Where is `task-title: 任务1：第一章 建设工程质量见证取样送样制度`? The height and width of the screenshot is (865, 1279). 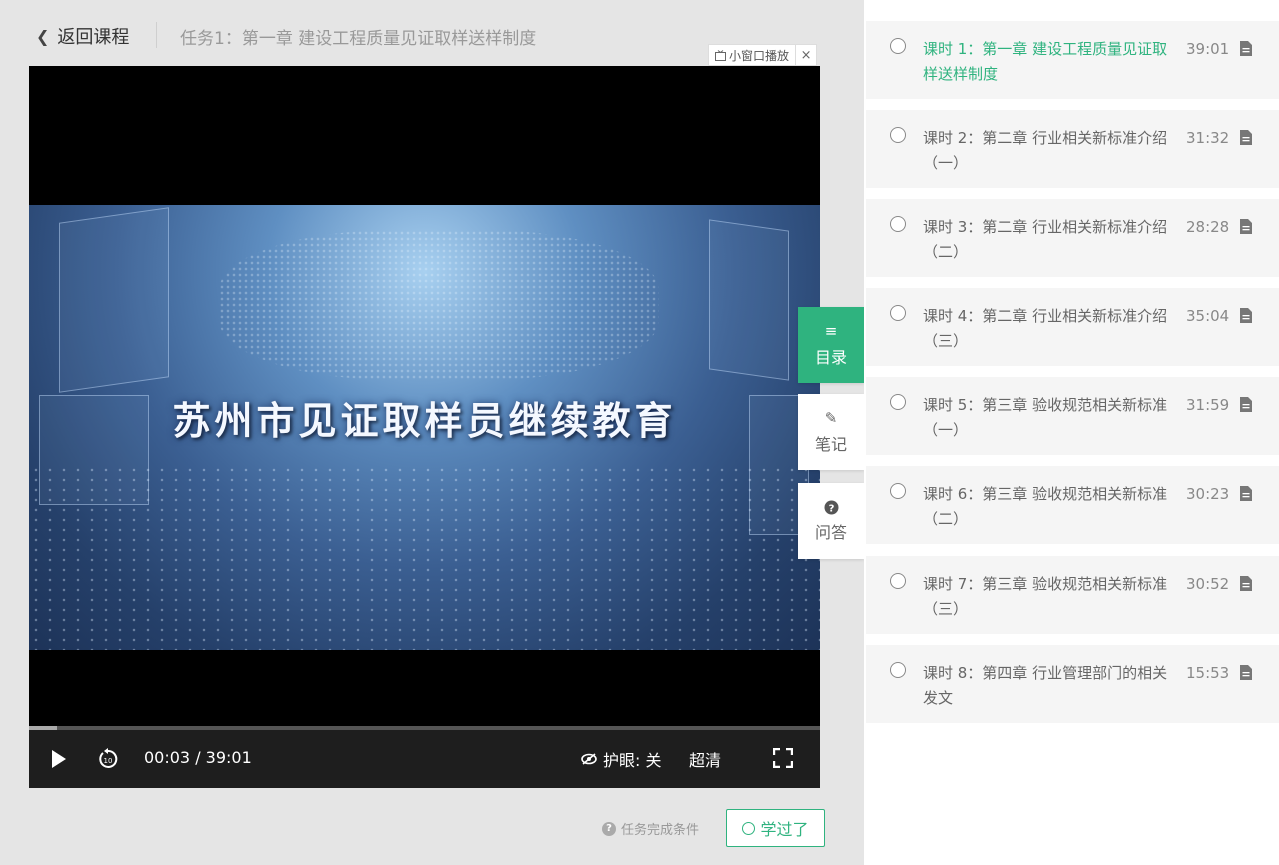 task-title: 任务1：第一章 建设工程质量见证取样送样制度 is located at coordinates (358, 39).